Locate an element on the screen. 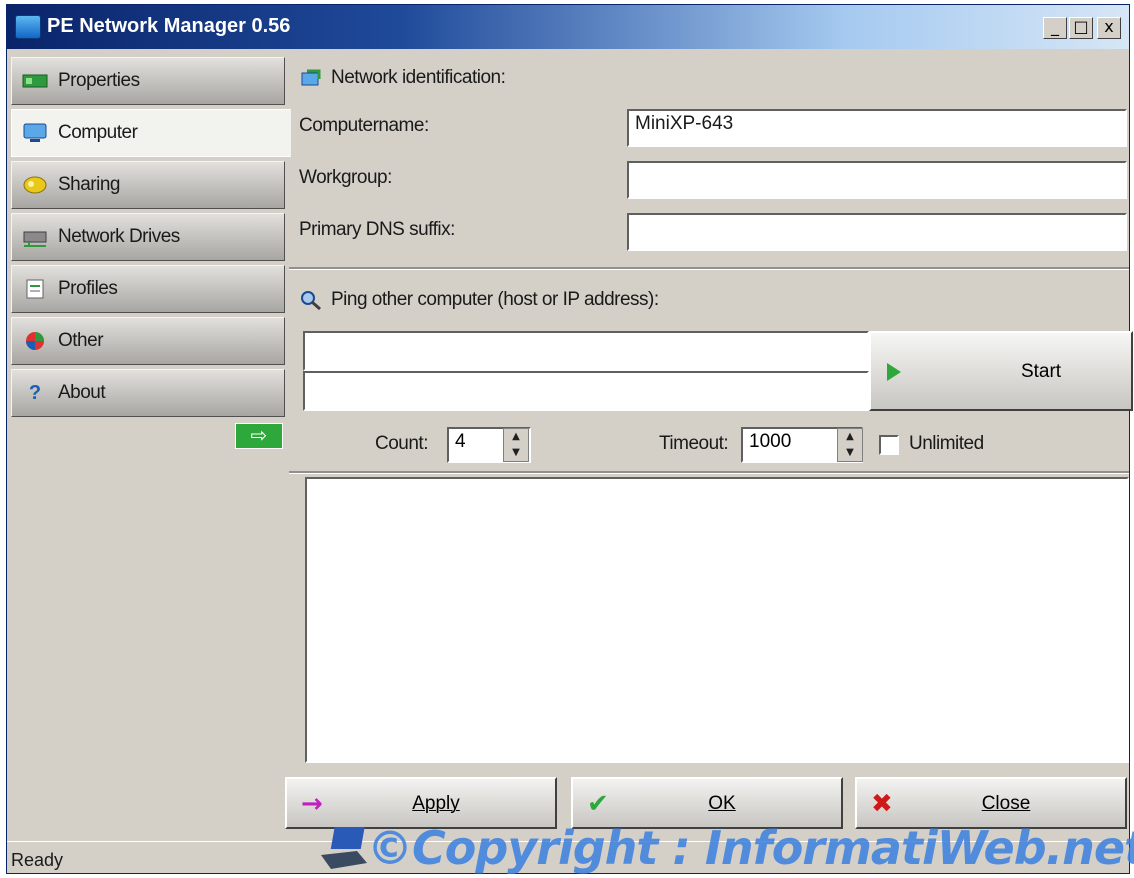  timeout-value: 1000 is located at coordinates (770, 441).